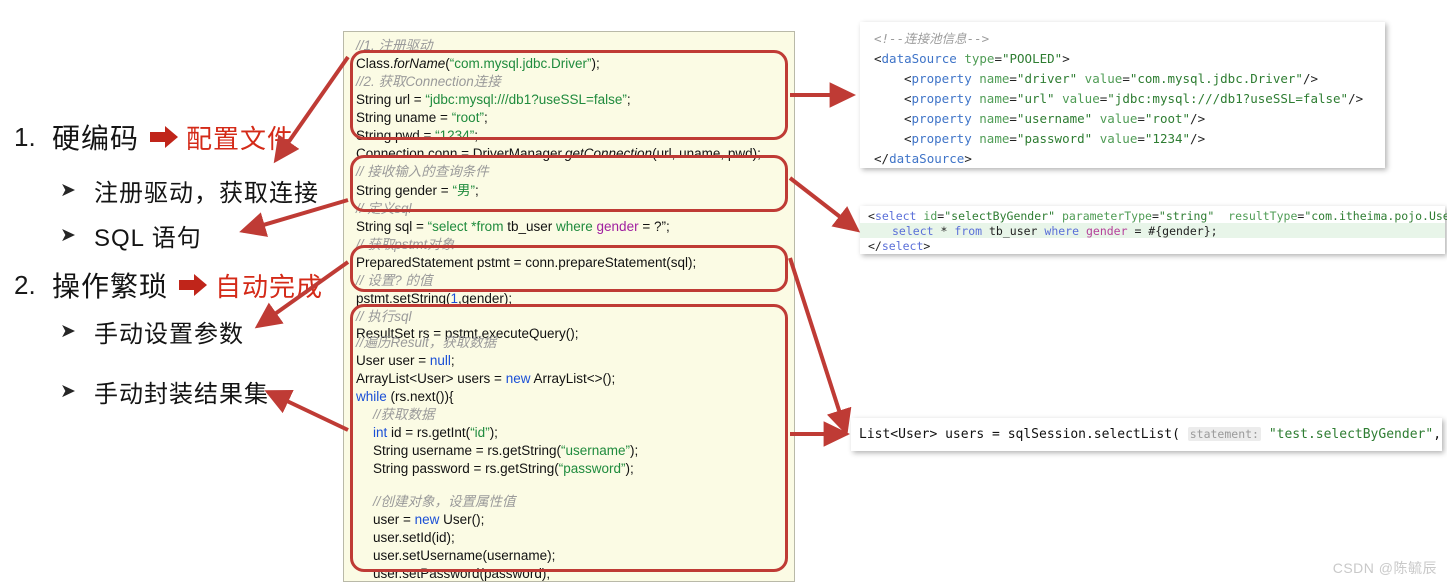 This screenshot has height=586, width=1447. I want to click on java-comma: ,, so click(1437, 434).